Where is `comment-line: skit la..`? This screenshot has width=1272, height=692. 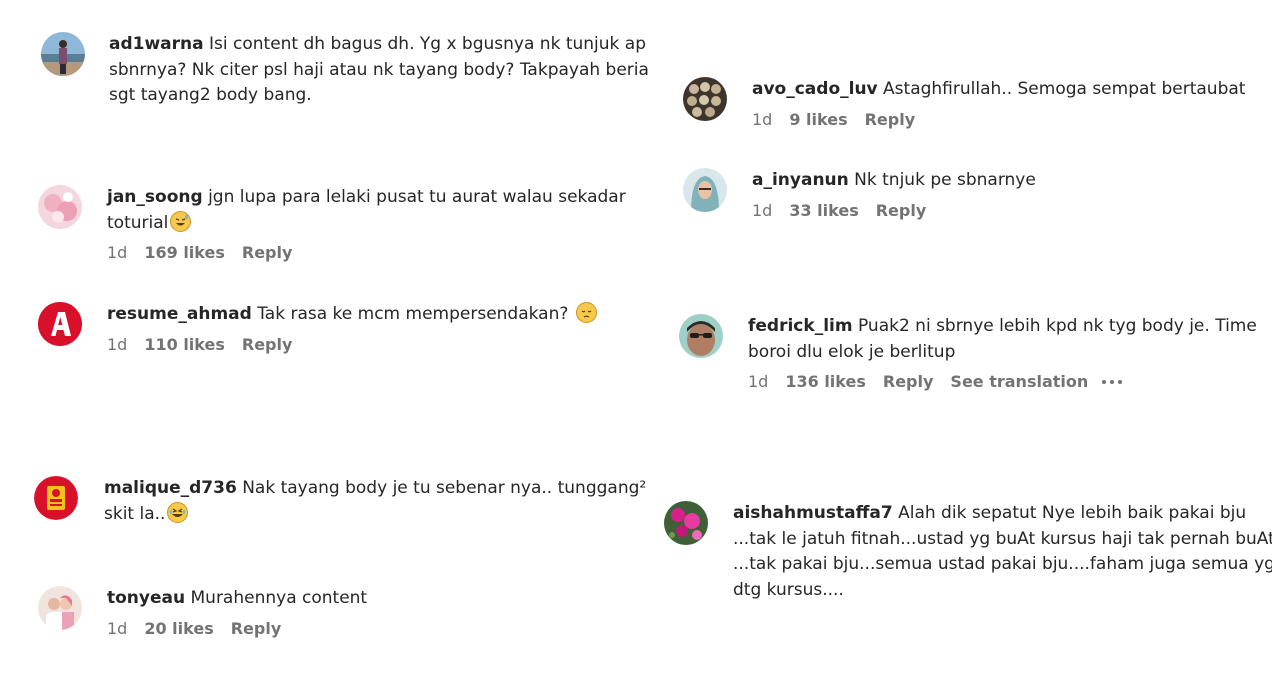 comment-line: skit la.. is located at coordinates (135, 513).